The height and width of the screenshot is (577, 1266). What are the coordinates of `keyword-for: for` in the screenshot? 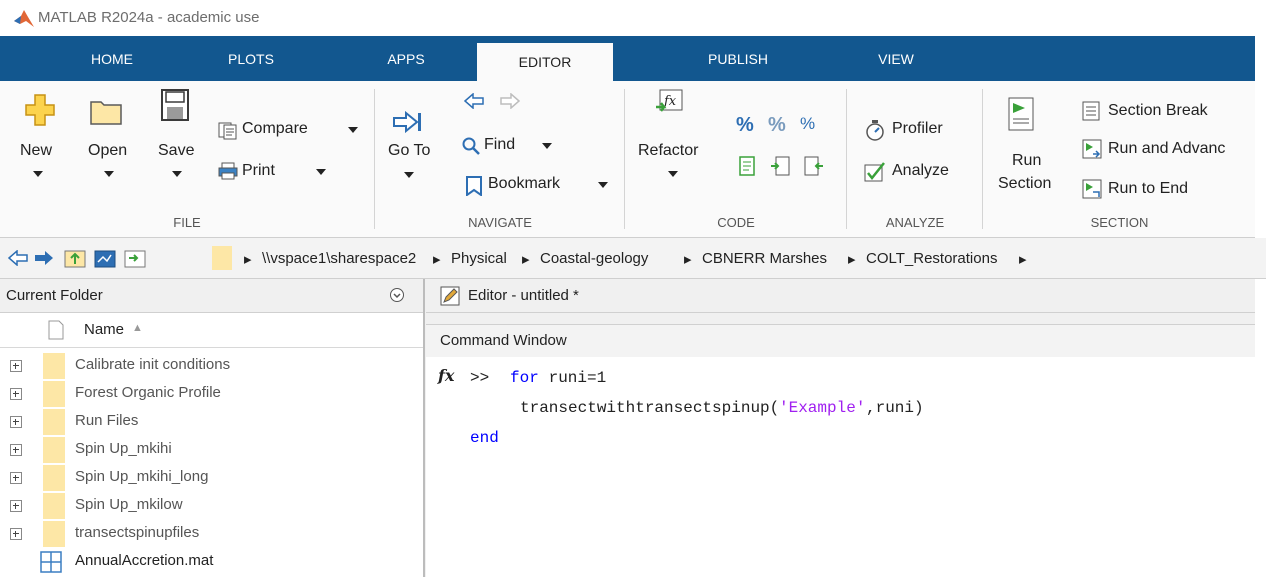 It's located at (524, 378).